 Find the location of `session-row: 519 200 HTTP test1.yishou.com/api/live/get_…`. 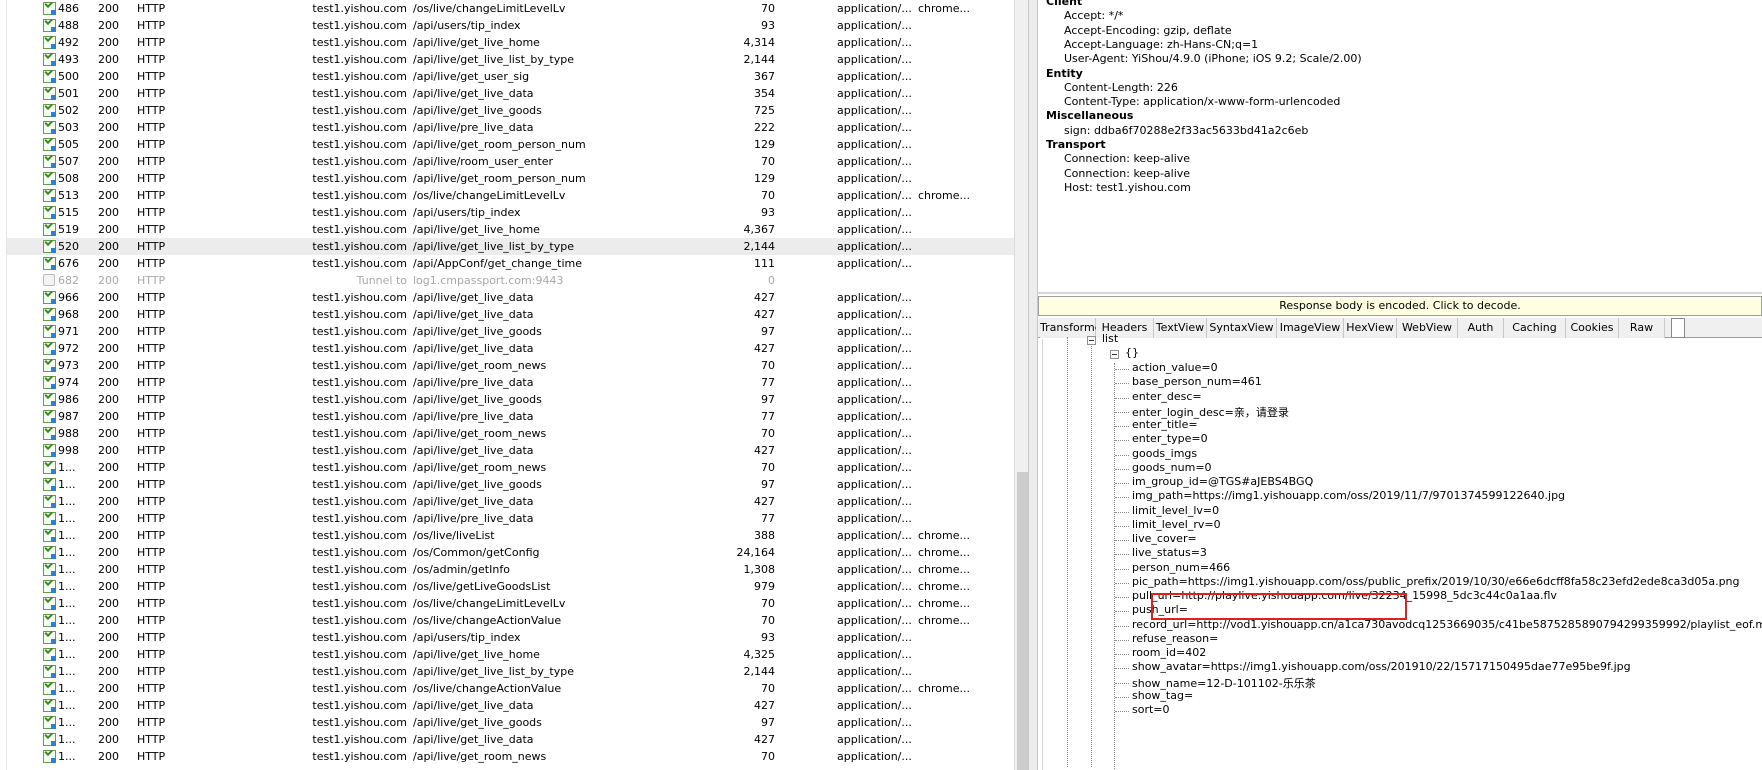

session-row: 519 200 HTTP test1.yishou.com/api/live/get_… is located at coordinates (511, 229).